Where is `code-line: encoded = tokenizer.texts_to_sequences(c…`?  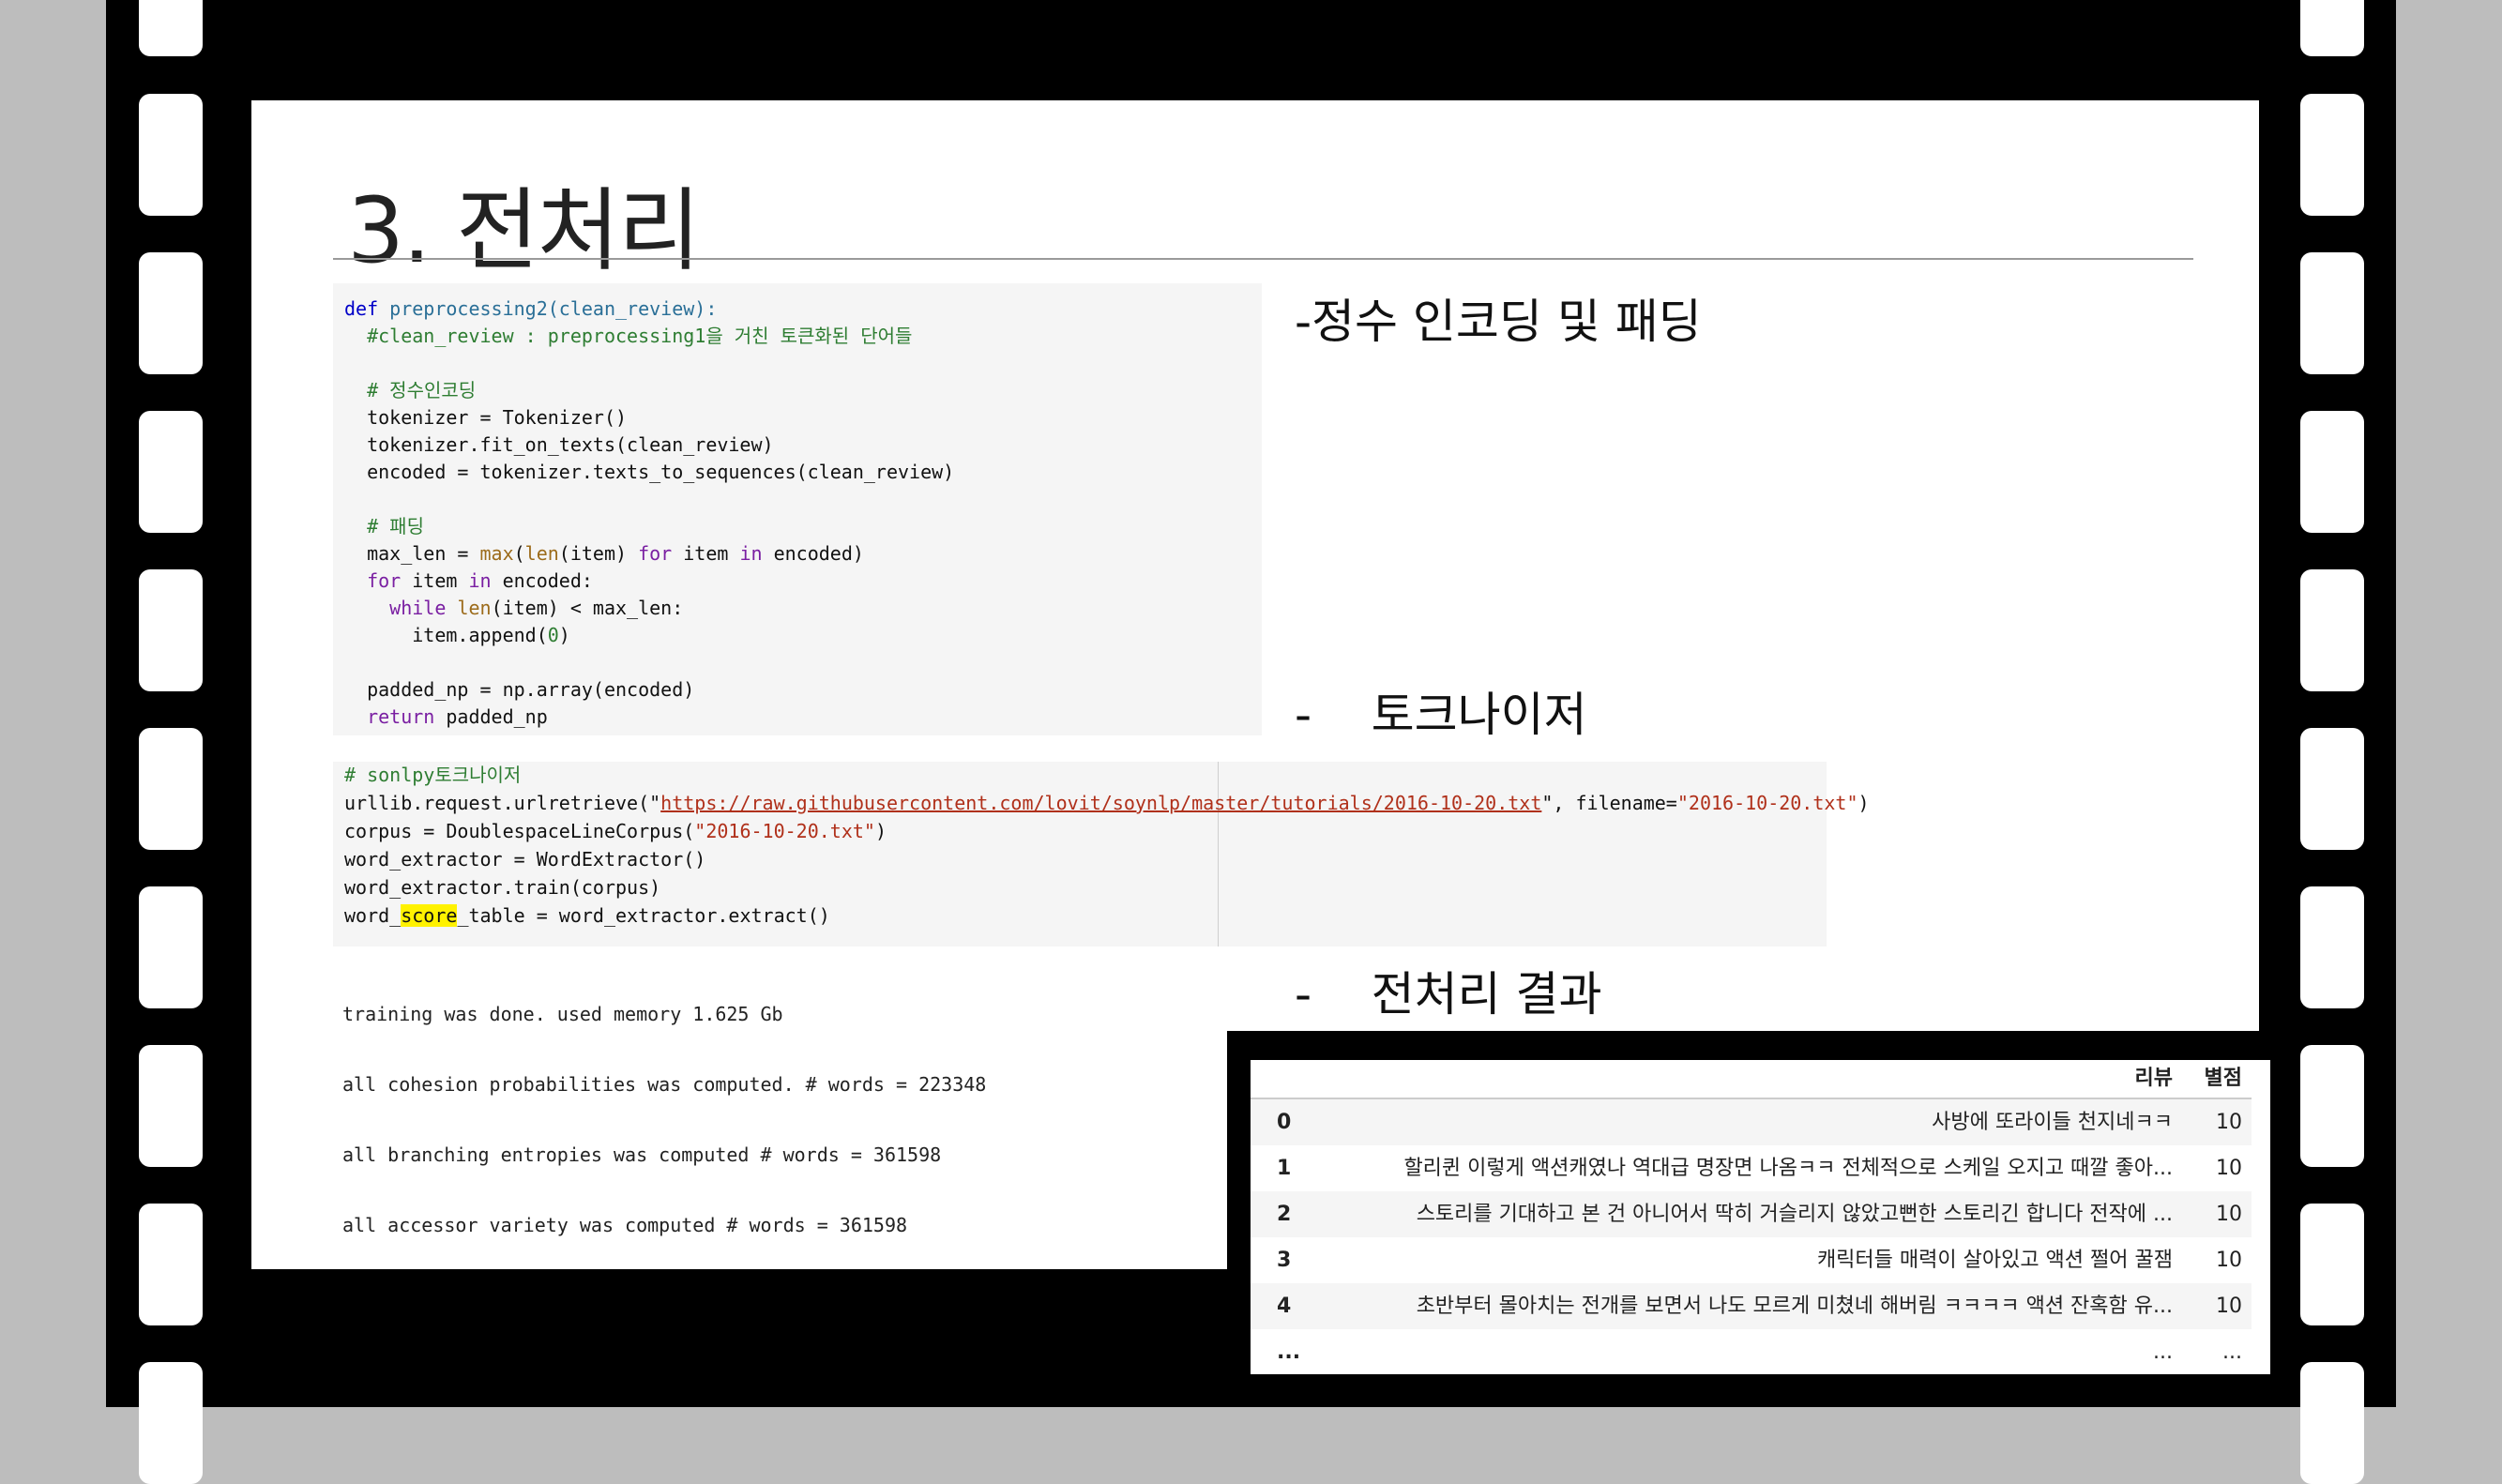
code-line: encoded = tokenizer.texts_to_sequences(c… is located at coordinates (649, 472).